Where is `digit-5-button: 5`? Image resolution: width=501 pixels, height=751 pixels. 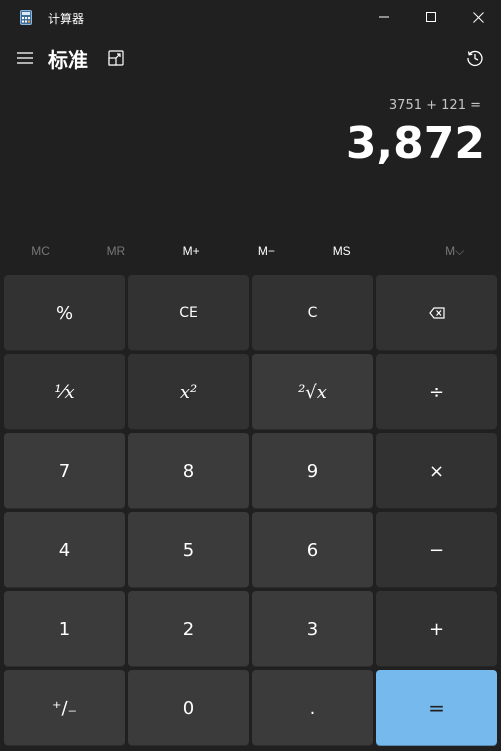 digit-5-button: 5 is located at coordinates (188, 550).